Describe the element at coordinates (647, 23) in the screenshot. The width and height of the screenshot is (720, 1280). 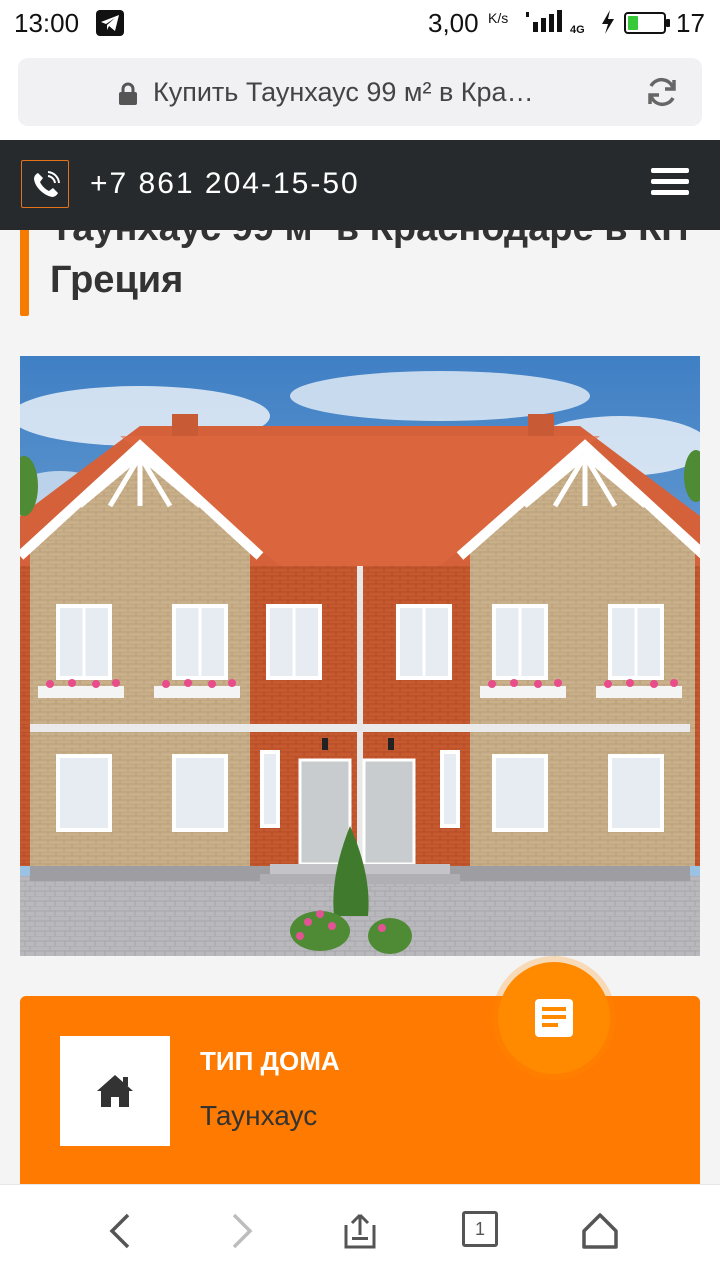
I see `battery-icon` at that location.